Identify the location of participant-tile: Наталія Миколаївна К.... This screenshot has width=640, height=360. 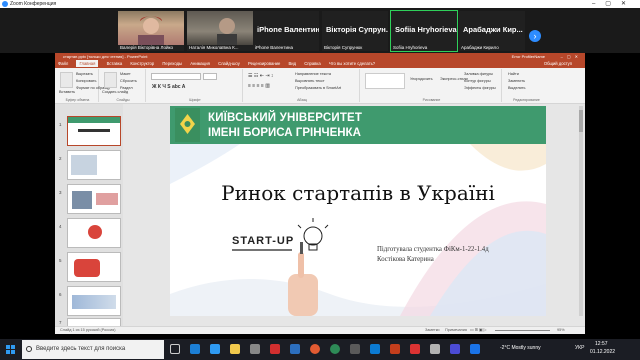
(220, 31).